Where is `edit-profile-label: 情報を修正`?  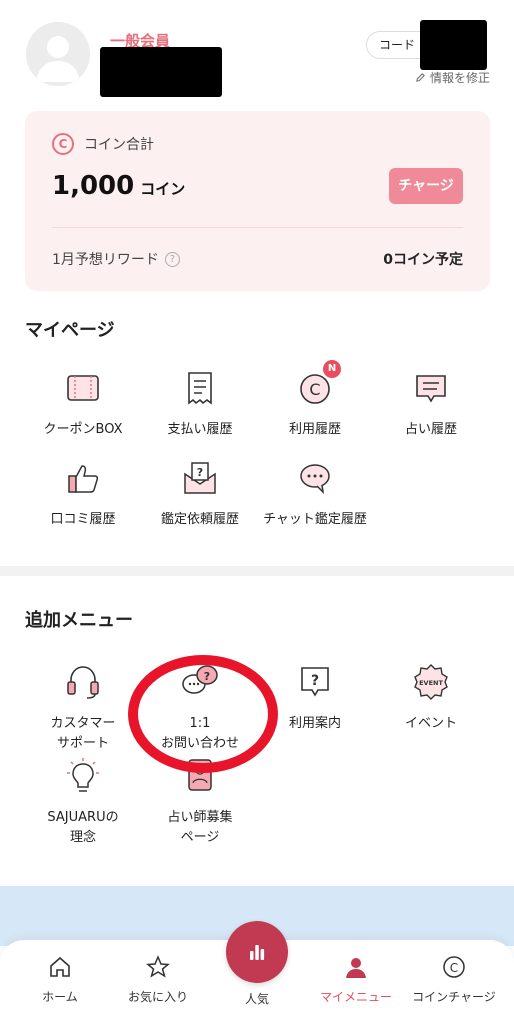 edit-profile-label: 情報を修正 is located at coordinates (459, 78).